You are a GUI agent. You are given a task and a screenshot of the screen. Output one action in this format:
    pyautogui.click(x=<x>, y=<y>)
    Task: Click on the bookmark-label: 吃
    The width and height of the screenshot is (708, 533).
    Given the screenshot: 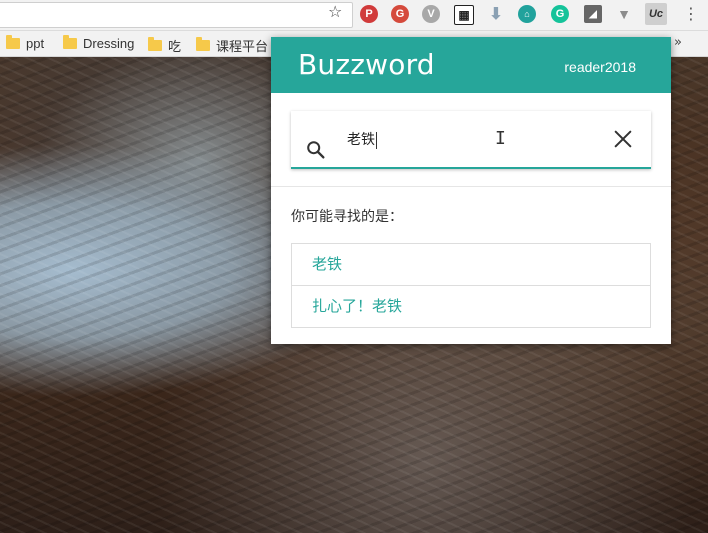 What is the action you would take?
    pyautogui.click(x=175, y=46)
    